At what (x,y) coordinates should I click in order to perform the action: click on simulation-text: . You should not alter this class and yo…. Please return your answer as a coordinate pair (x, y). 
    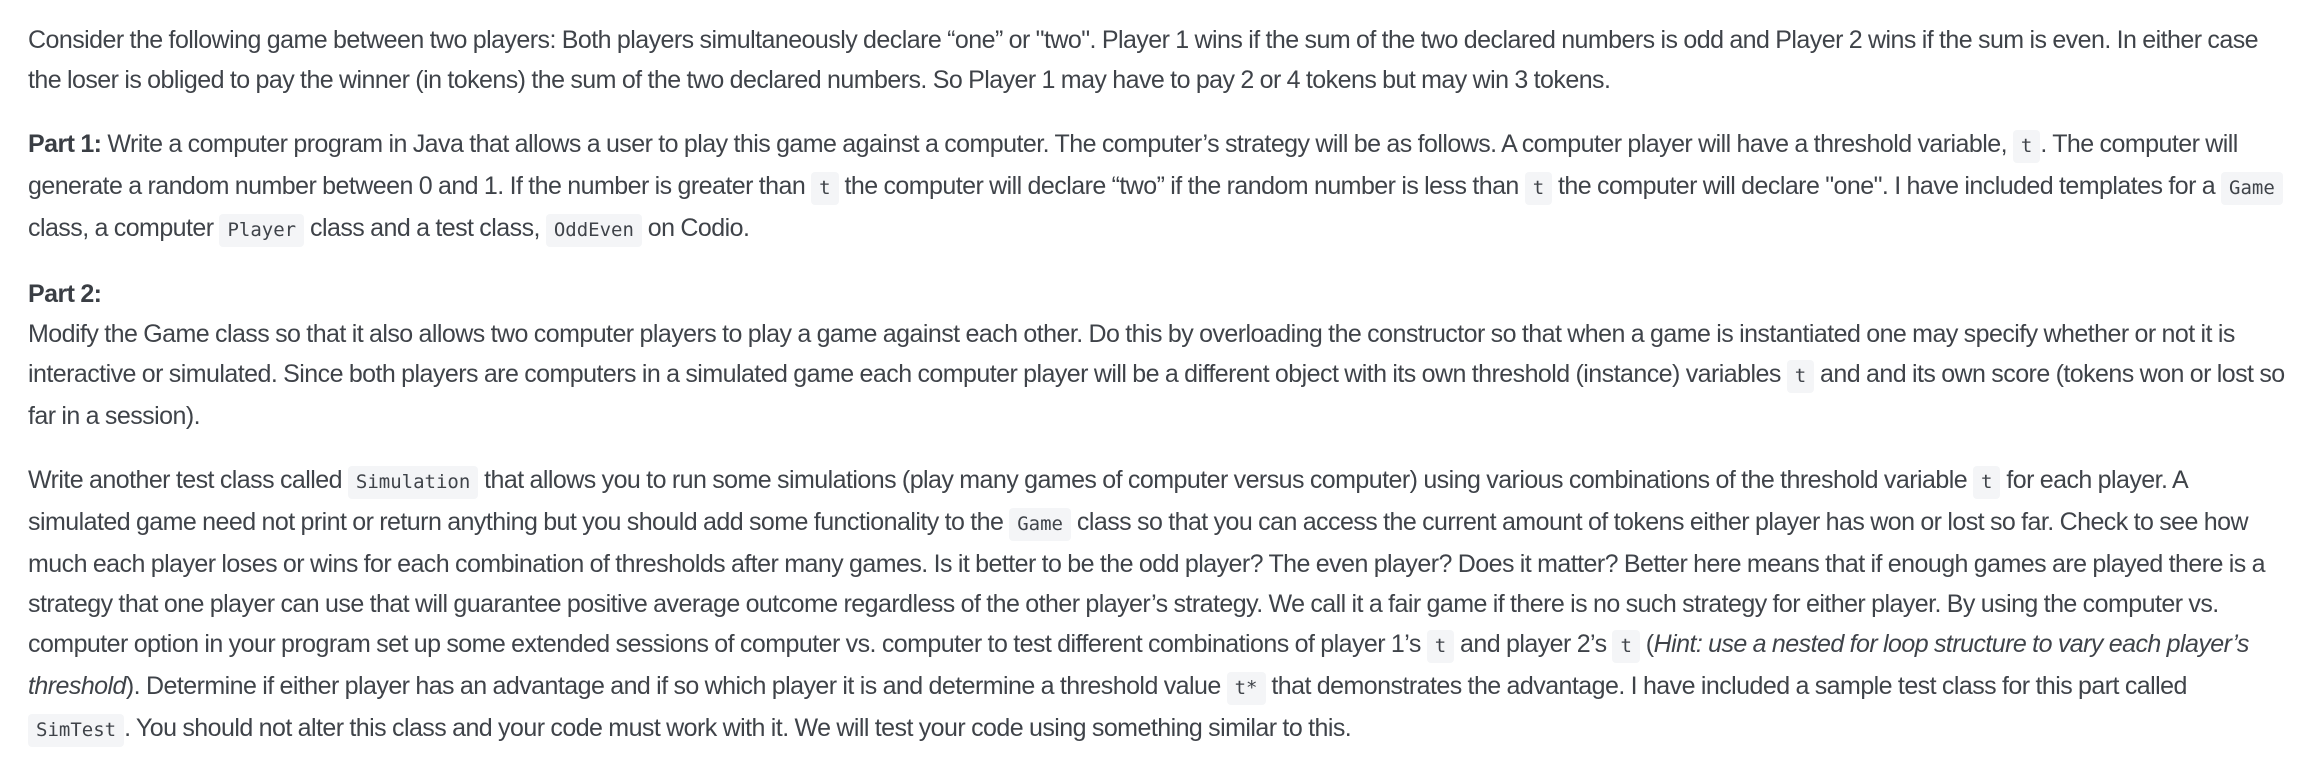
    Looking at the image, I should click on (738, 728).